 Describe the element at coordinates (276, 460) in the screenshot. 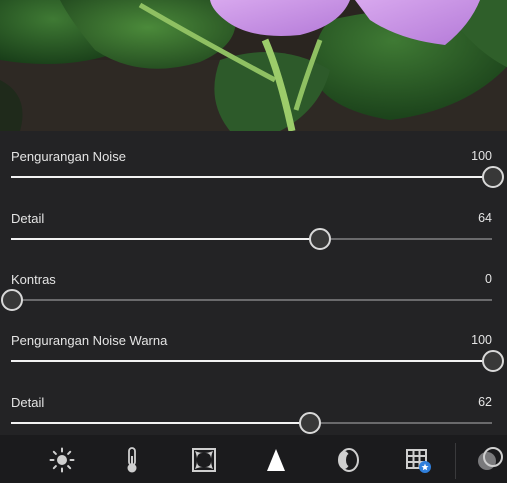

I see `detail-icon` at that location.